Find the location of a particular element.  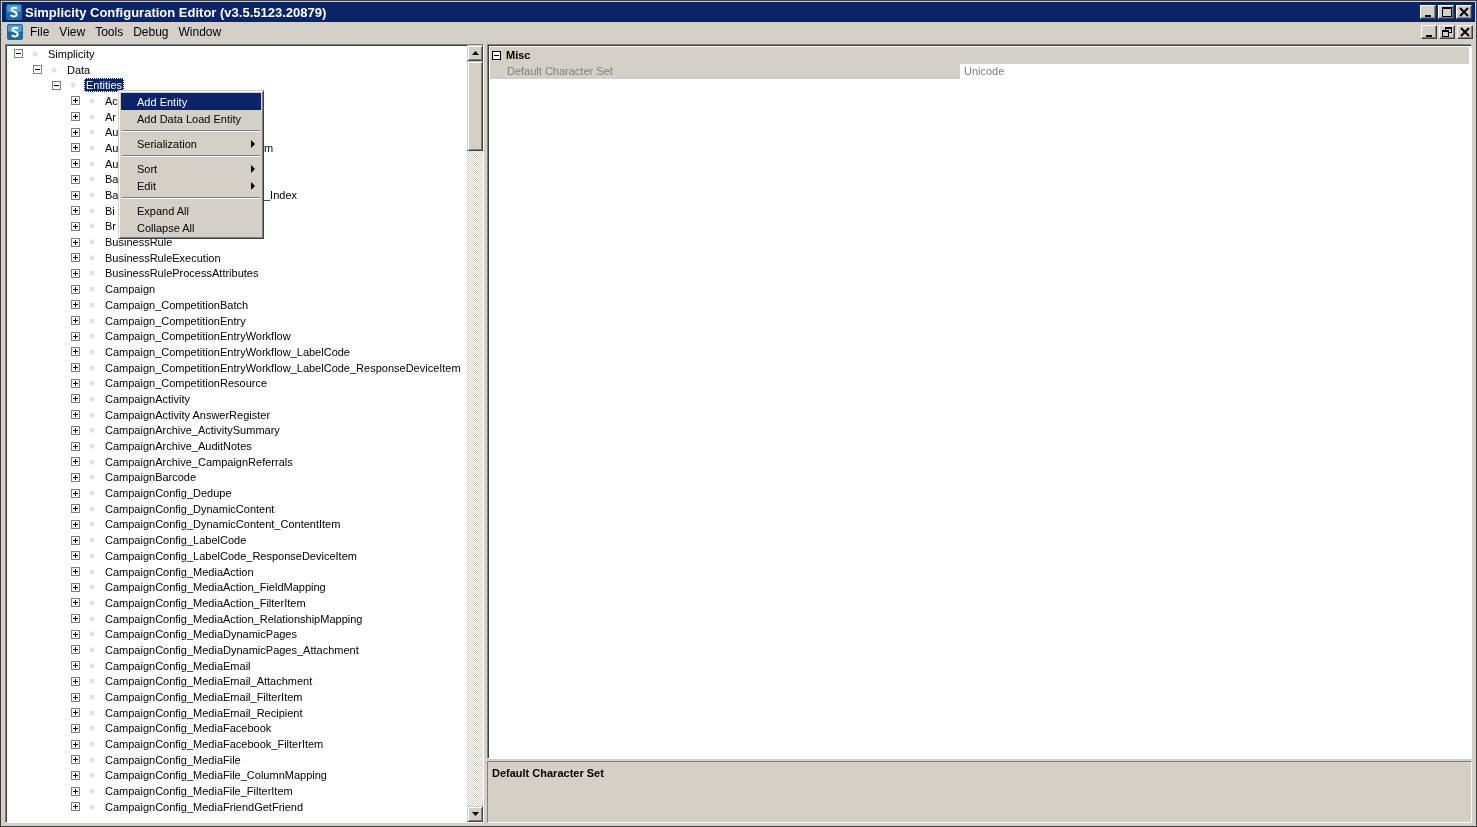

menu-item: Debug is located at coordinates (151, 32).